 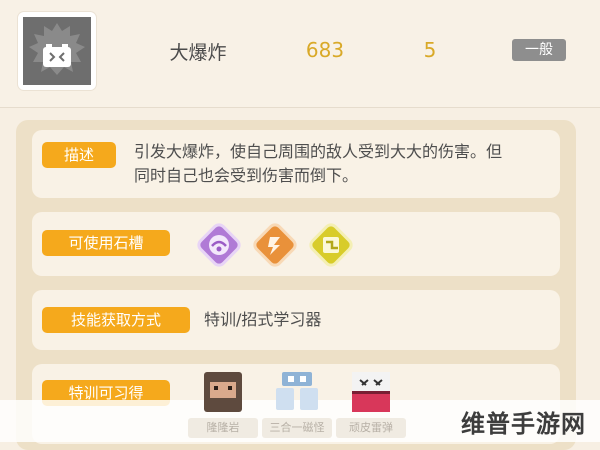 I want to click on header-divider, so click(x=300, y=107).